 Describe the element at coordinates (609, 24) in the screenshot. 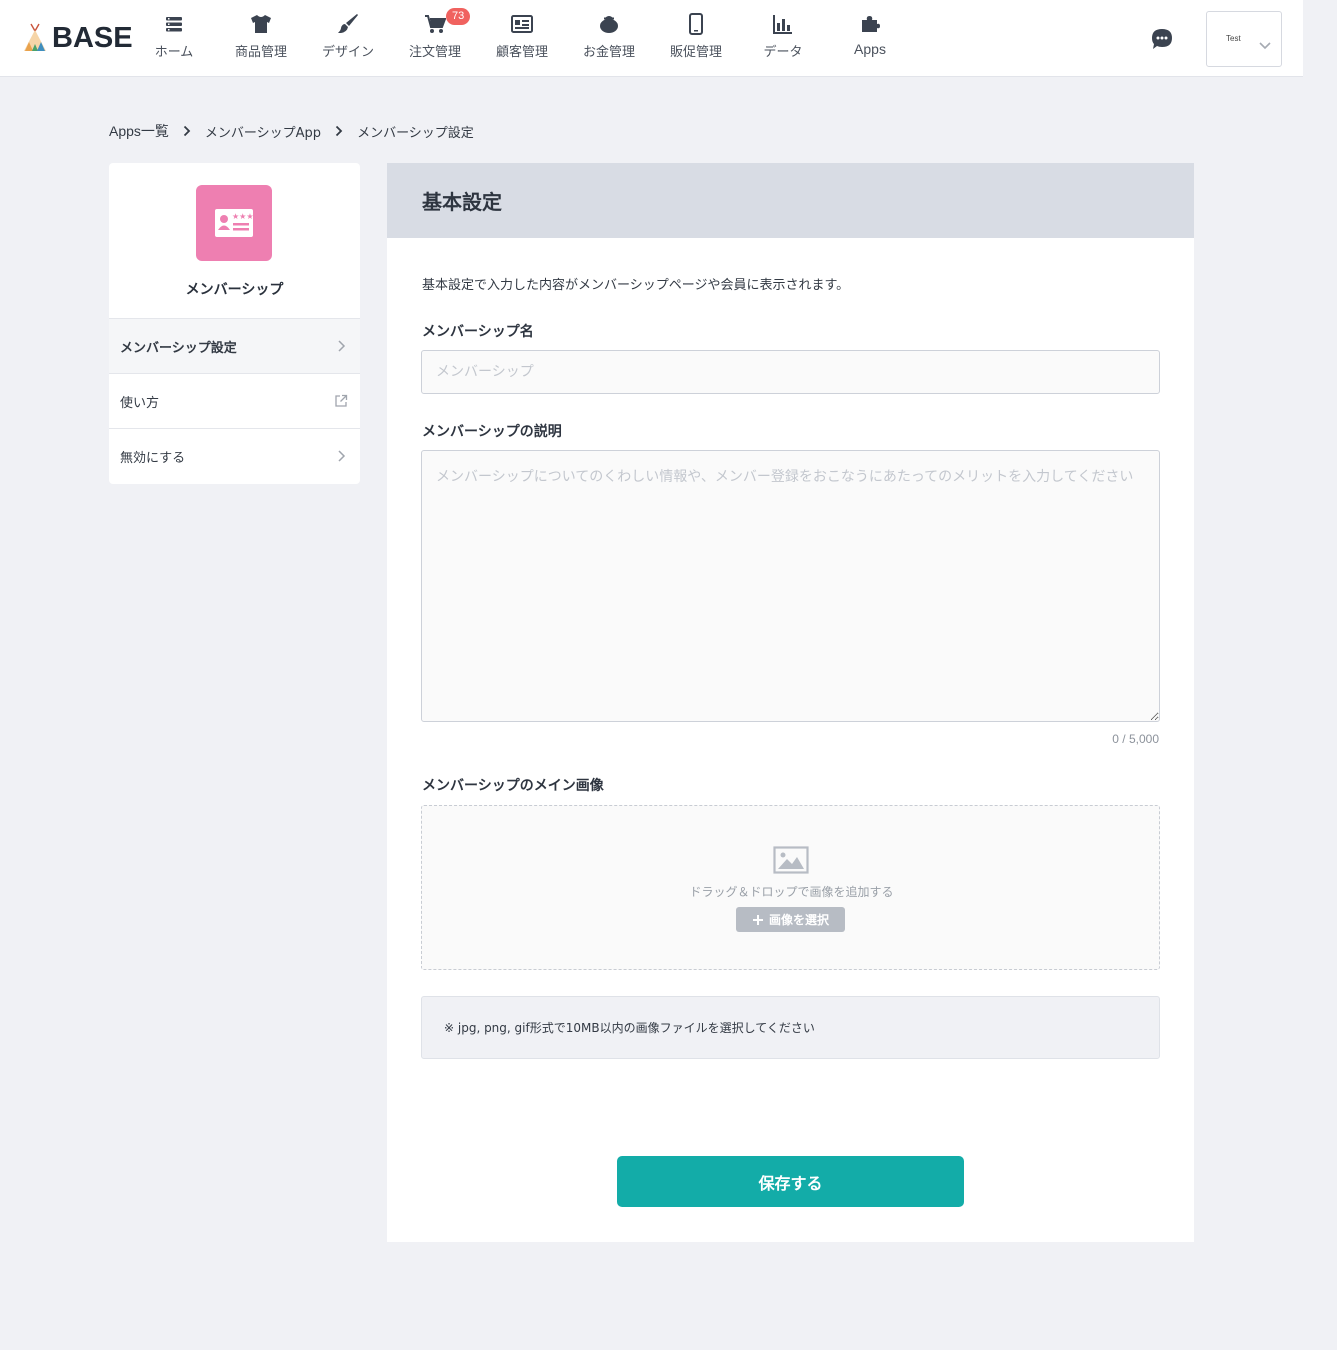

I see `wallet-icon` at that location.